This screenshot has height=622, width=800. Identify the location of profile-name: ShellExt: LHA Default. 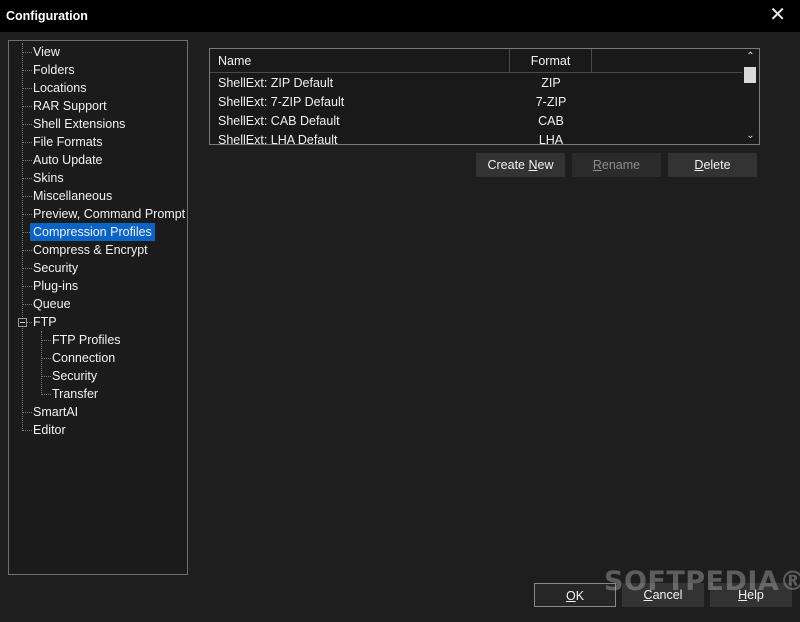
(278, 139).